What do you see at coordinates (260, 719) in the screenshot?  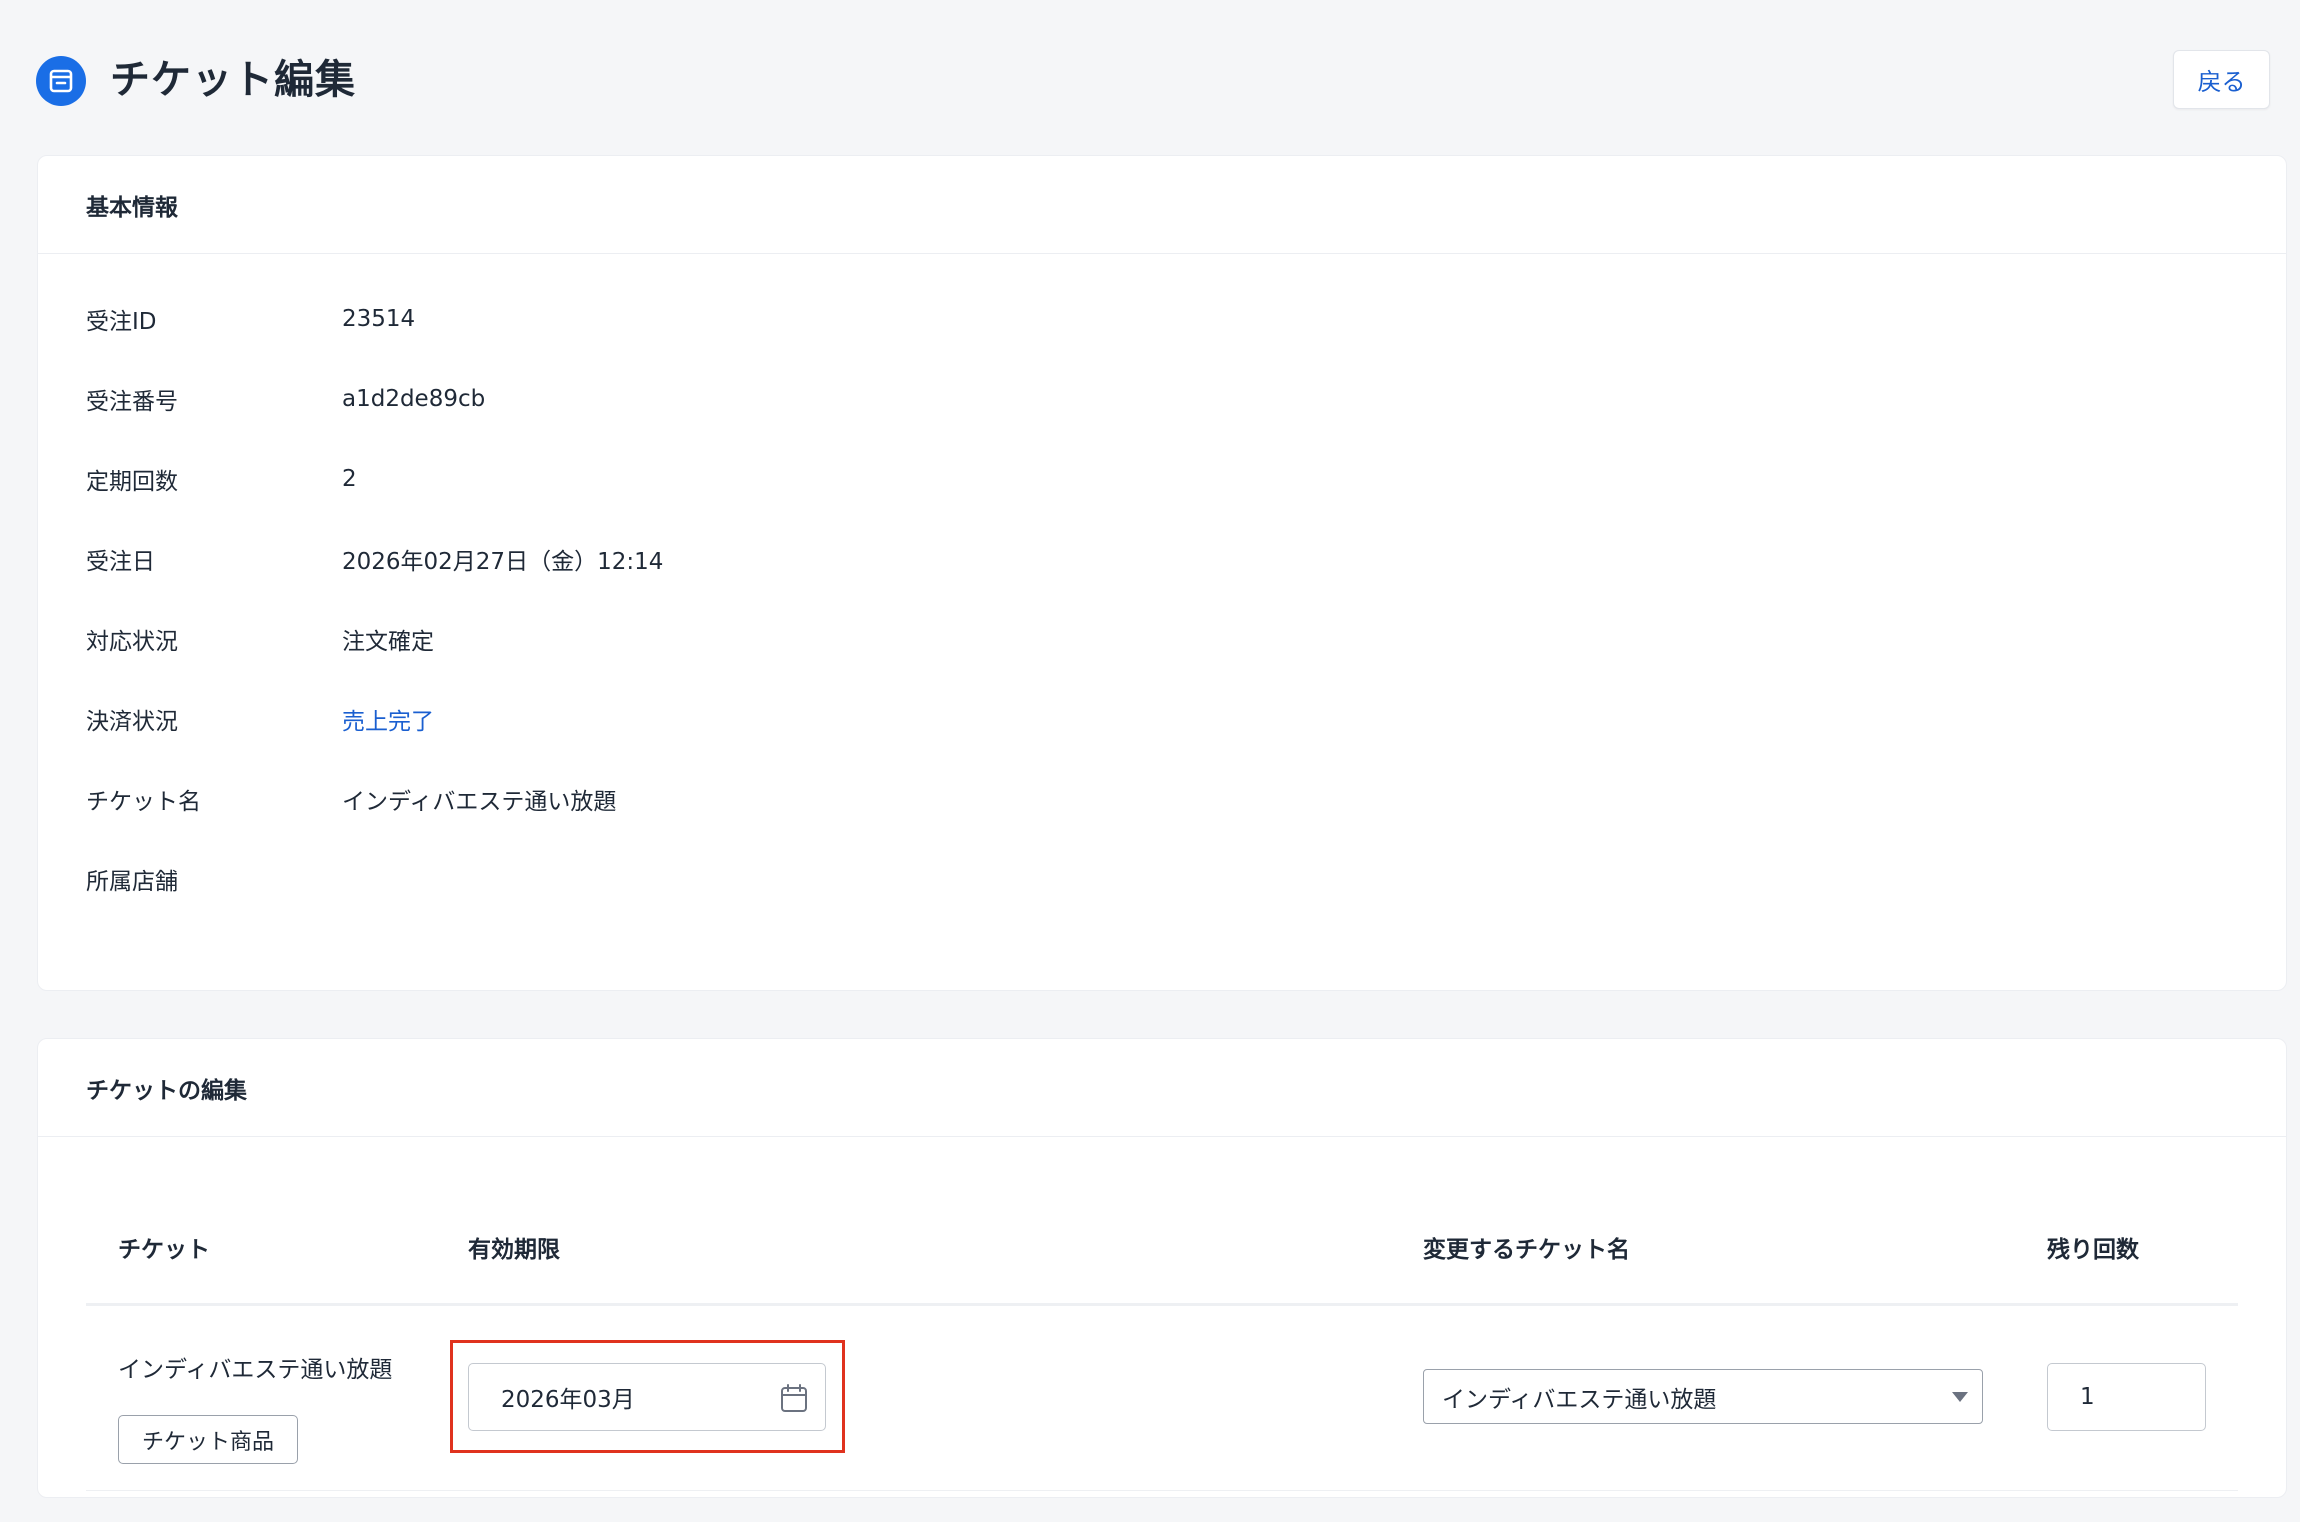 I see `info-row-payment-status: 決済状況 売上完了` at bounding box center [260, 719].